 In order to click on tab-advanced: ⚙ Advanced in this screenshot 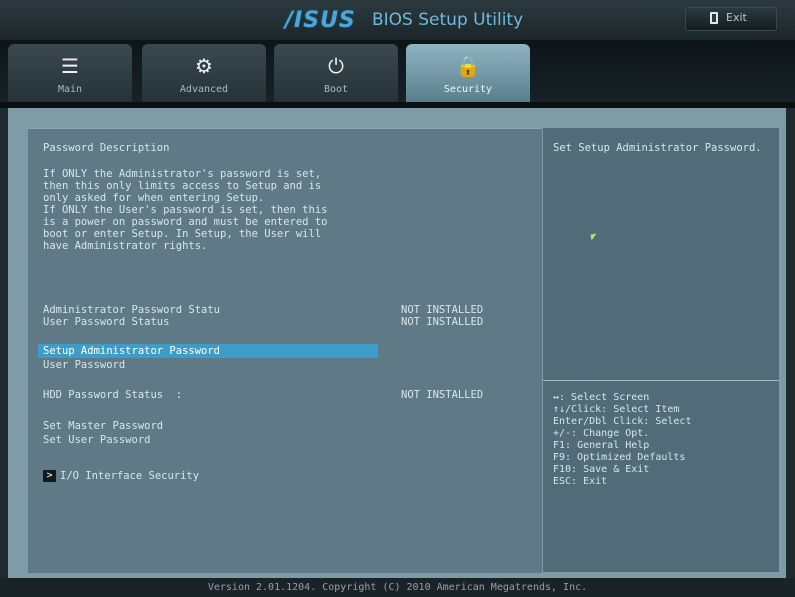, I will do `click(204, 73)`.